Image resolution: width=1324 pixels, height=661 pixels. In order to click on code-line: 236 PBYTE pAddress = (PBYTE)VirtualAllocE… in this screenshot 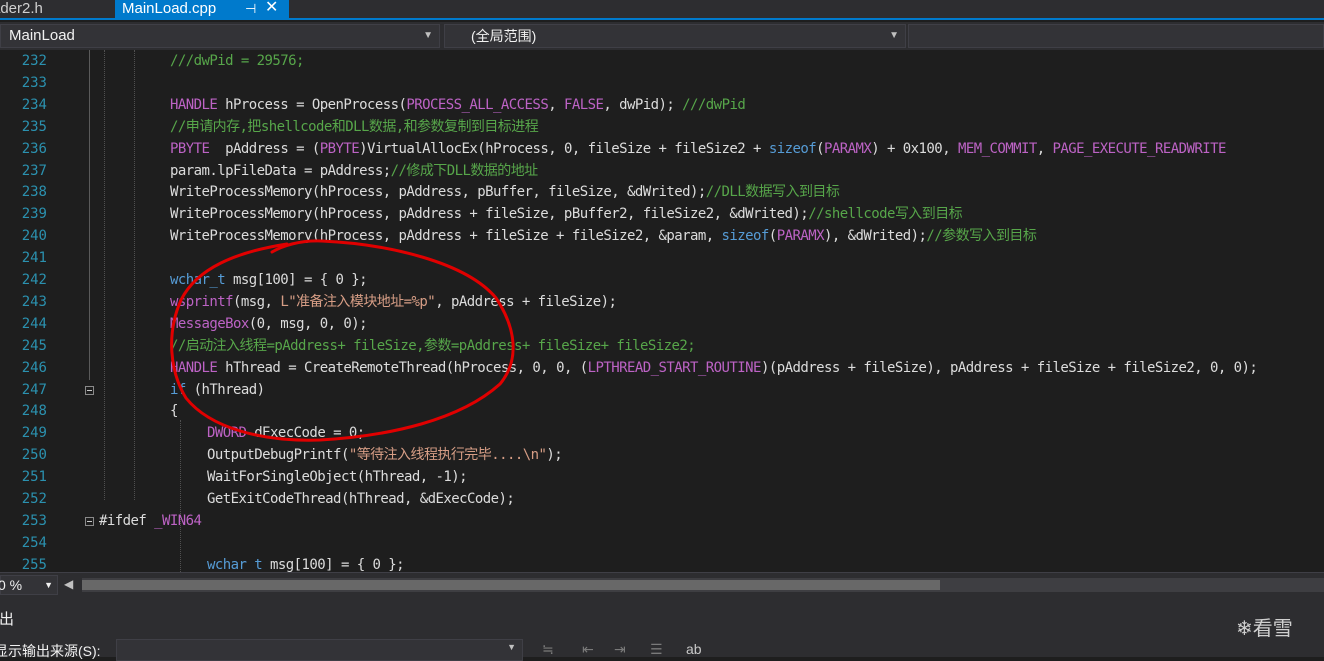, I will do `click(662, 149)`.